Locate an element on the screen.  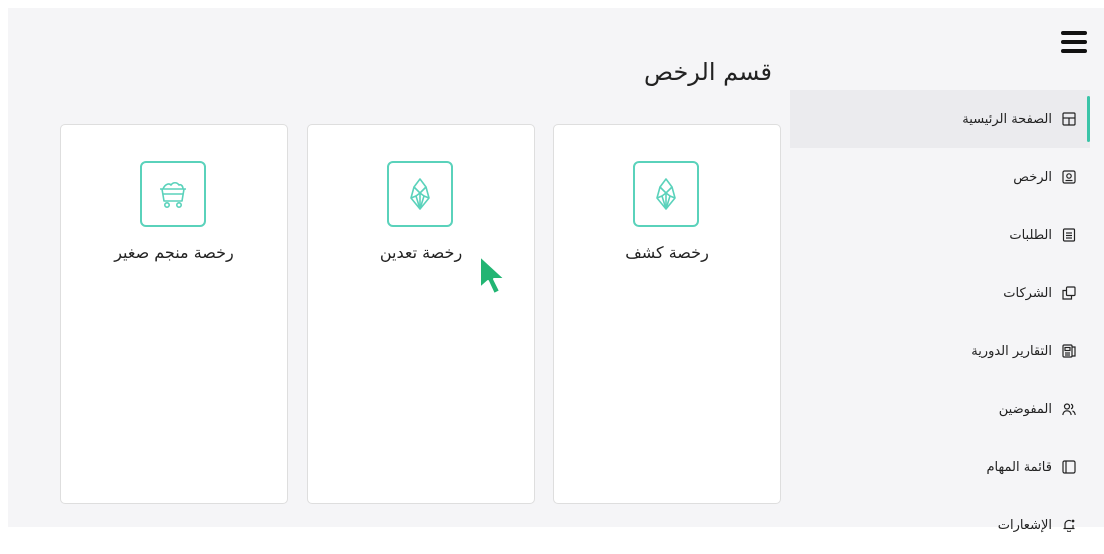
sidebar-item-licenses: الرخص is located at coordinates (940, 177).